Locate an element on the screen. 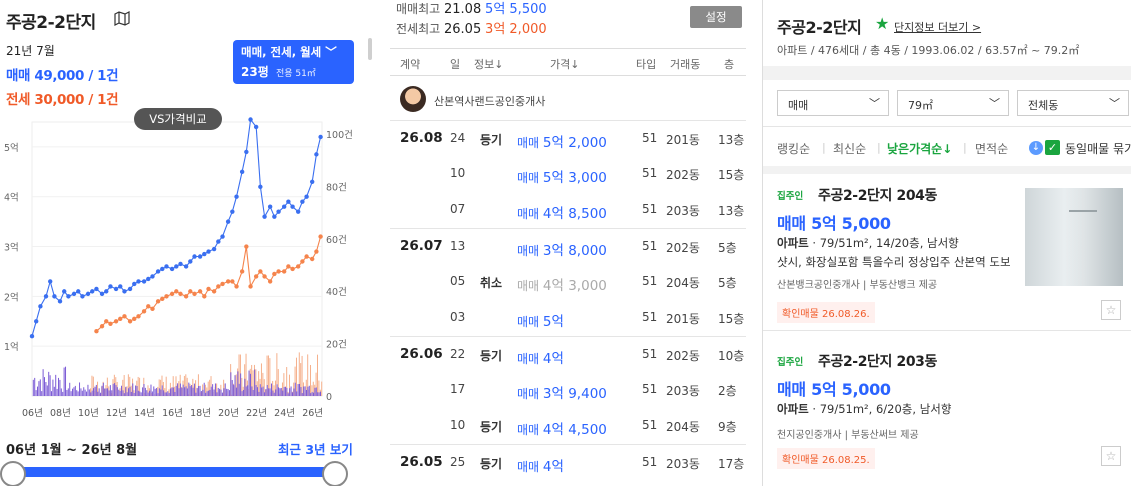  listing-photo is located at coordinates (1074, 237).